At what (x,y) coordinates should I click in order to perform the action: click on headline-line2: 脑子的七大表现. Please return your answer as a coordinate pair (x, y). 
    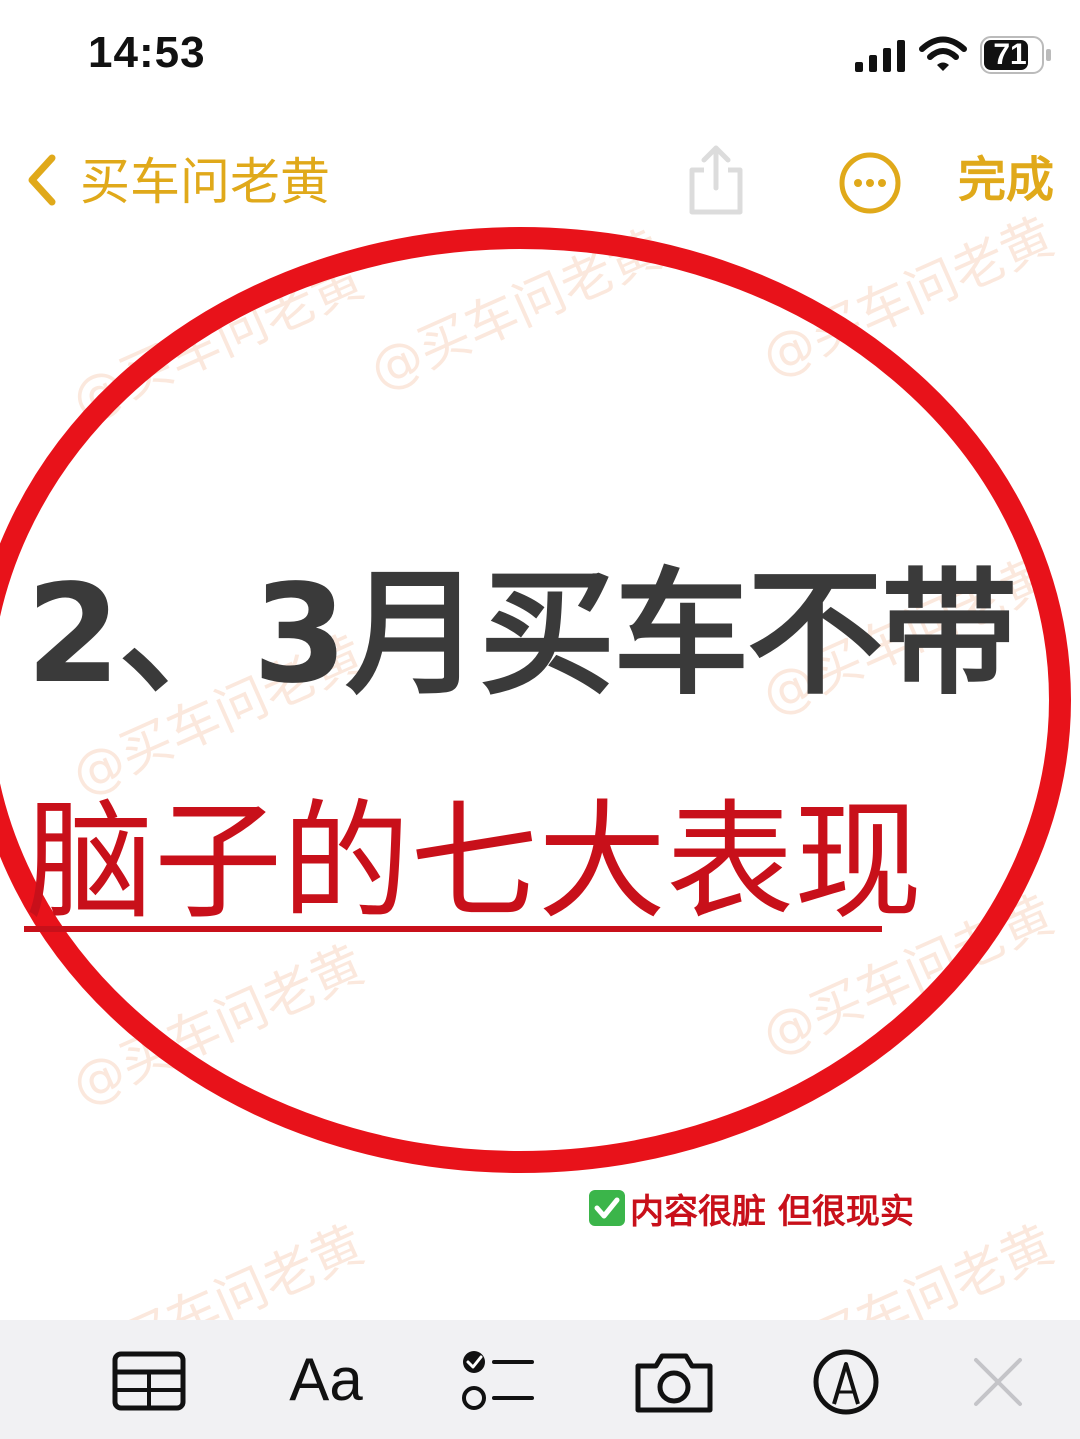
    Looking at the image, I should click on (474, 862).